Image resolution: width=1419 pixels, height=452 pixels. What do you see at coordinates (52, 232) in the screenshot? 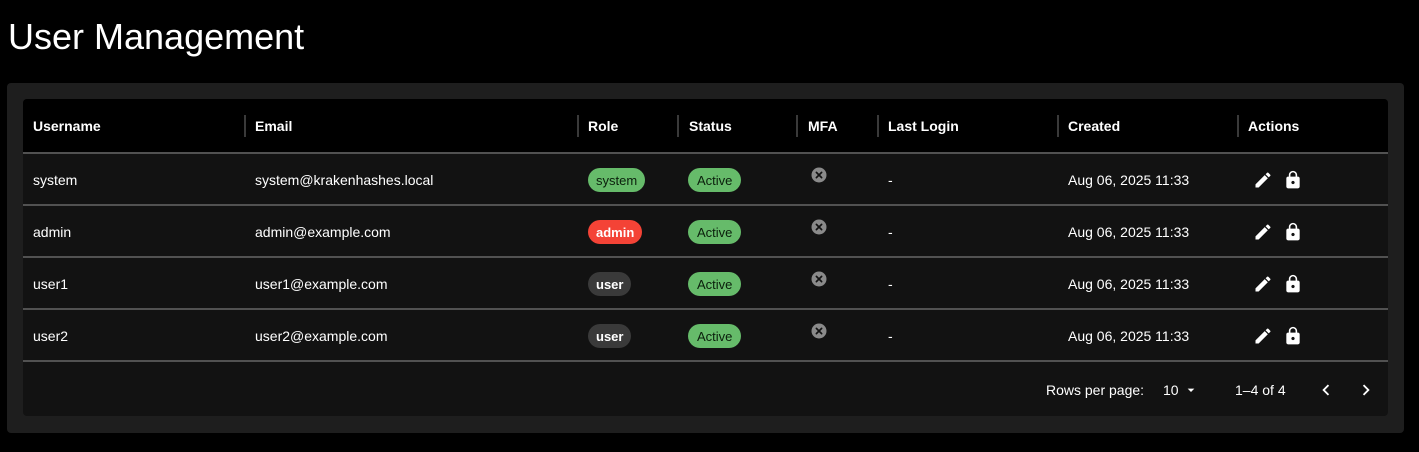
I see `cell-username: admin` at bounding box center [52, 232].